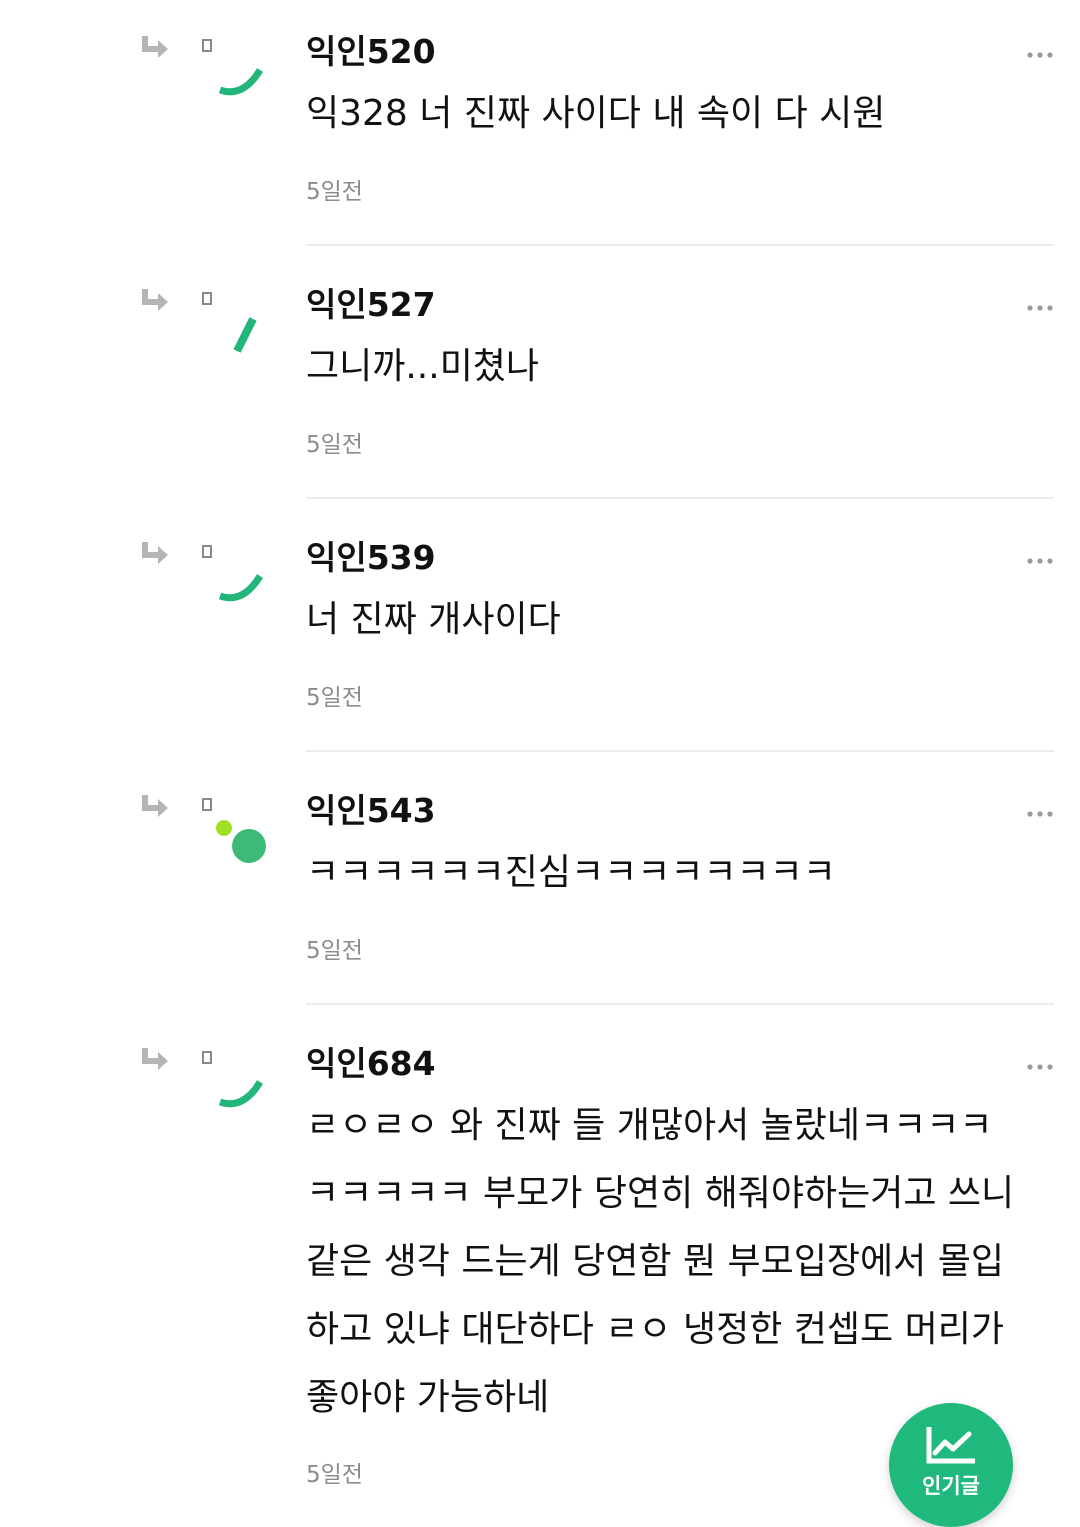  I want to click on comment-reply: 익인527 그니까...미쳤나 5일전, so click(540, 391).